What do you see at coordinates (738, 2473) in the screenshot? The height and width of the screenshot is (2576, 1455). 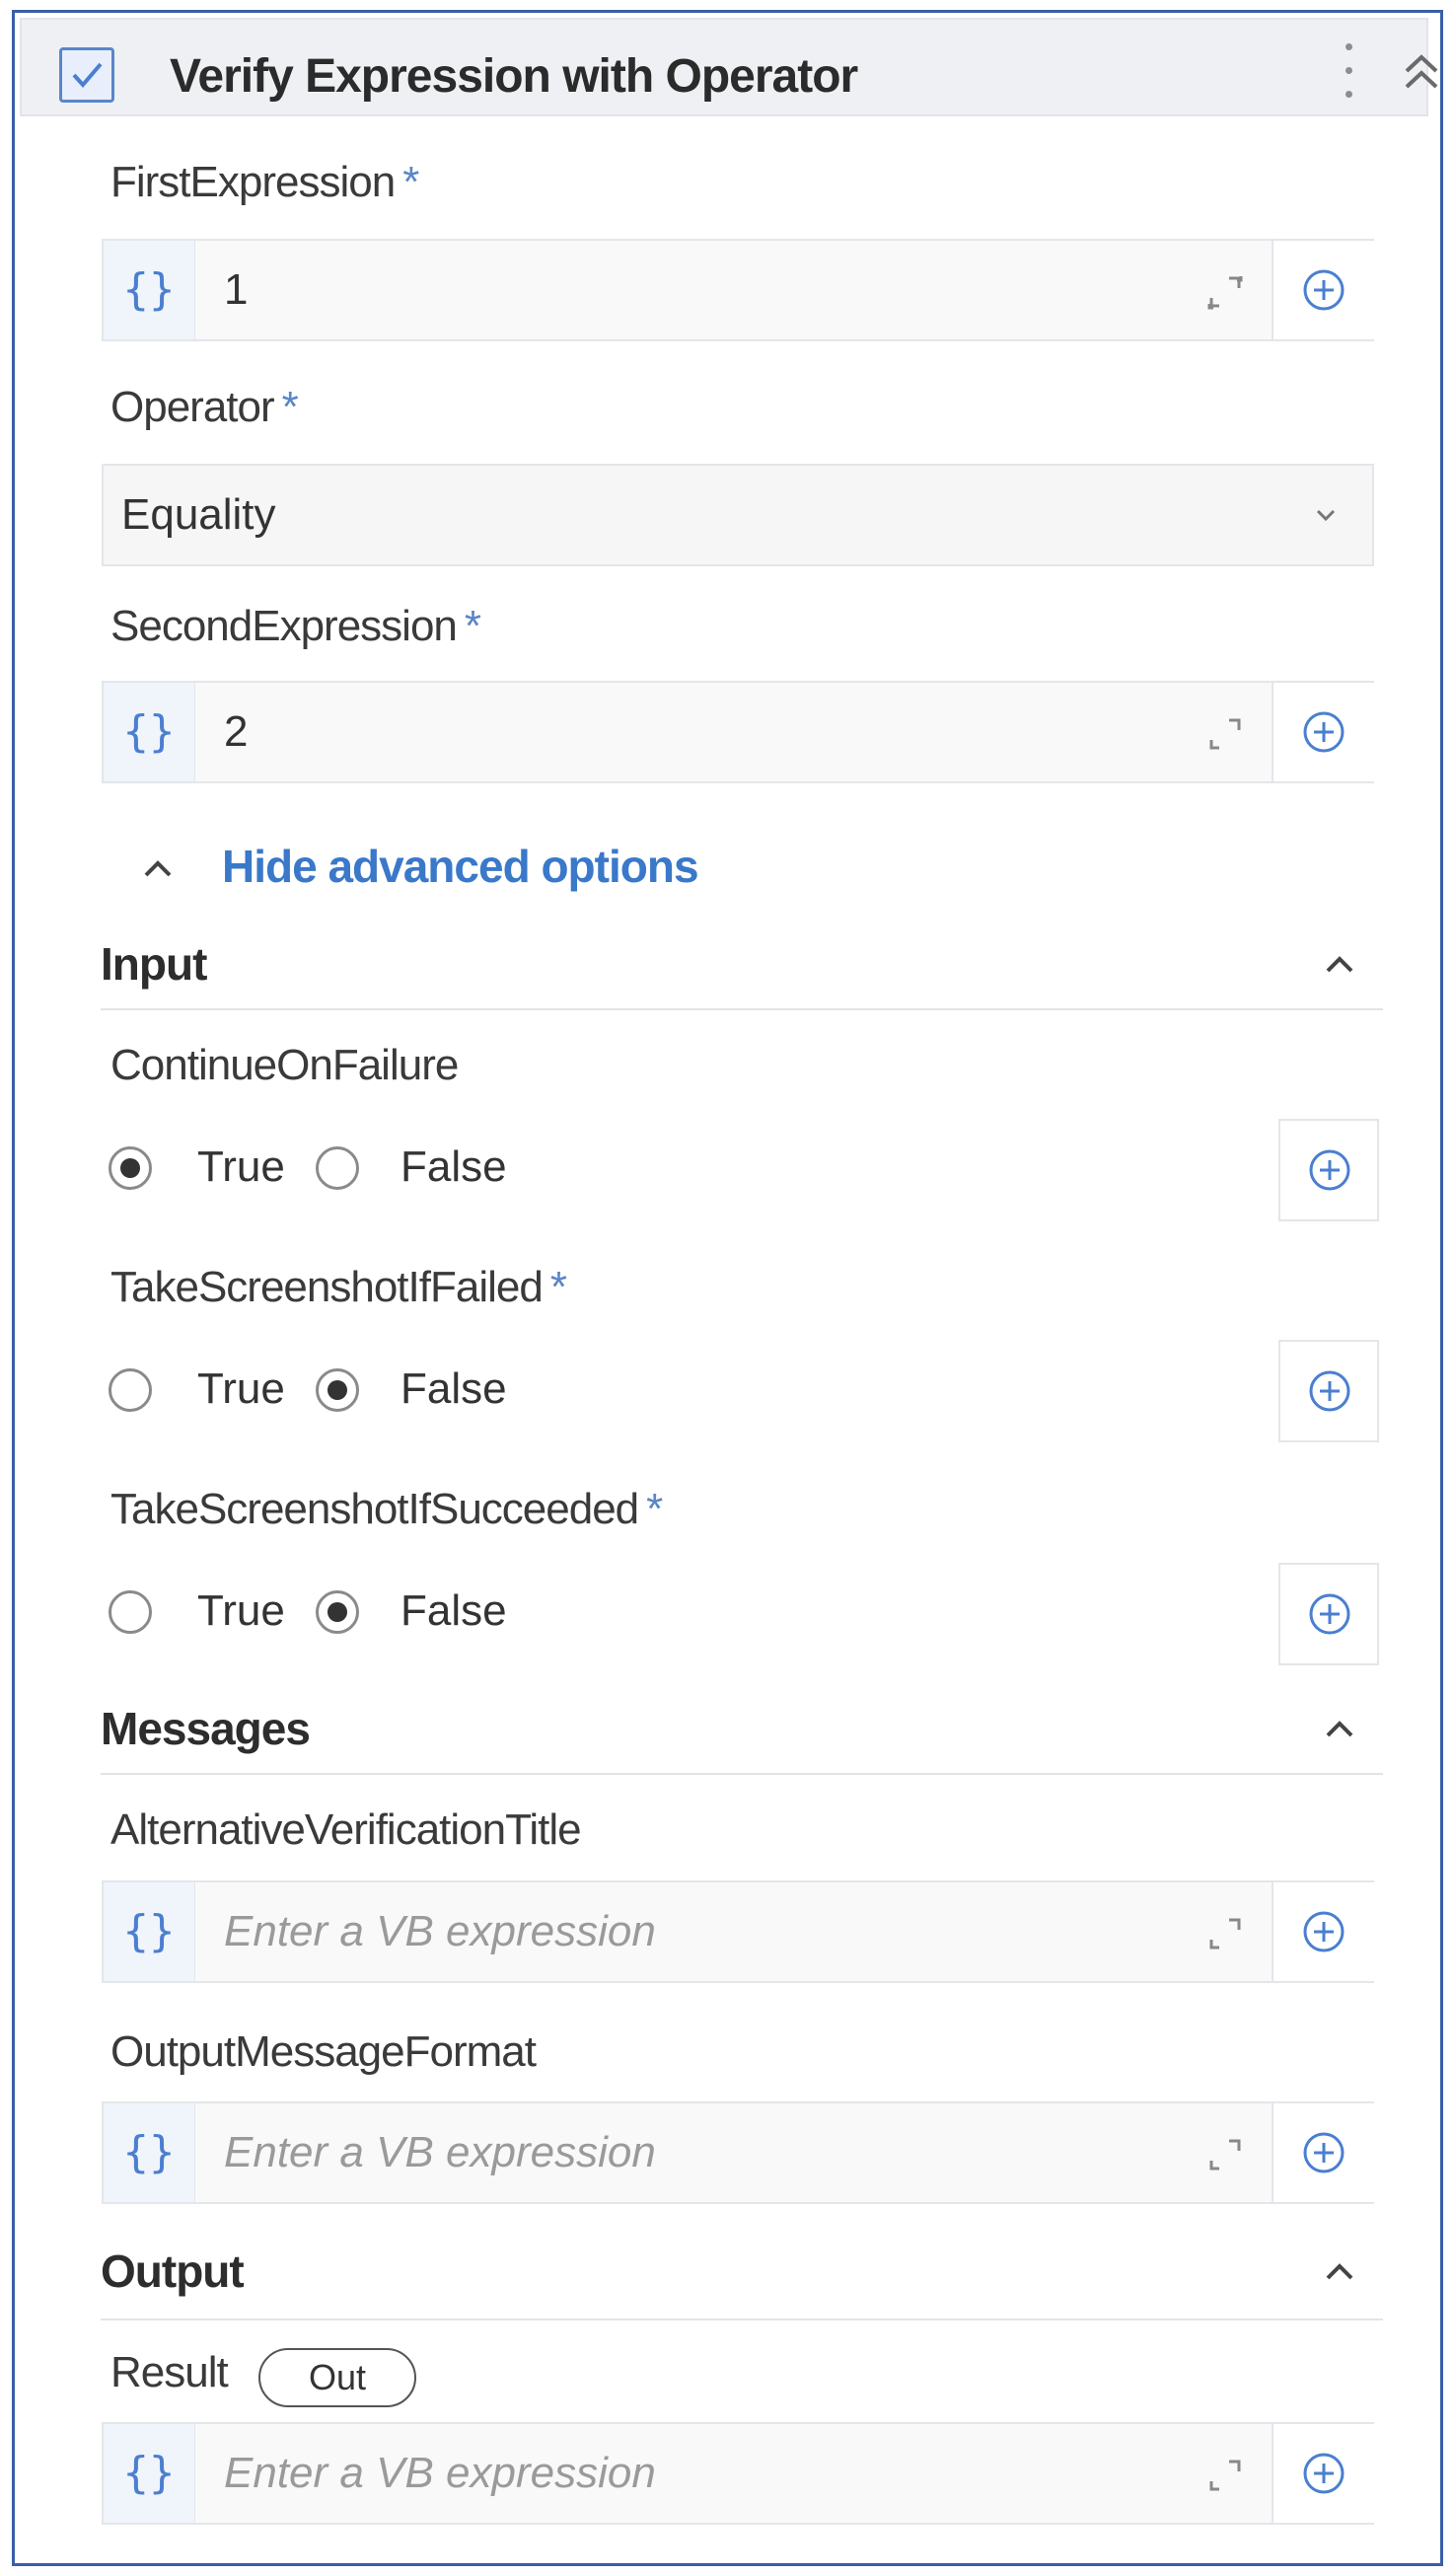 I see `result-field: {} Enter a VB expression` at bounding box center [738, 2473].